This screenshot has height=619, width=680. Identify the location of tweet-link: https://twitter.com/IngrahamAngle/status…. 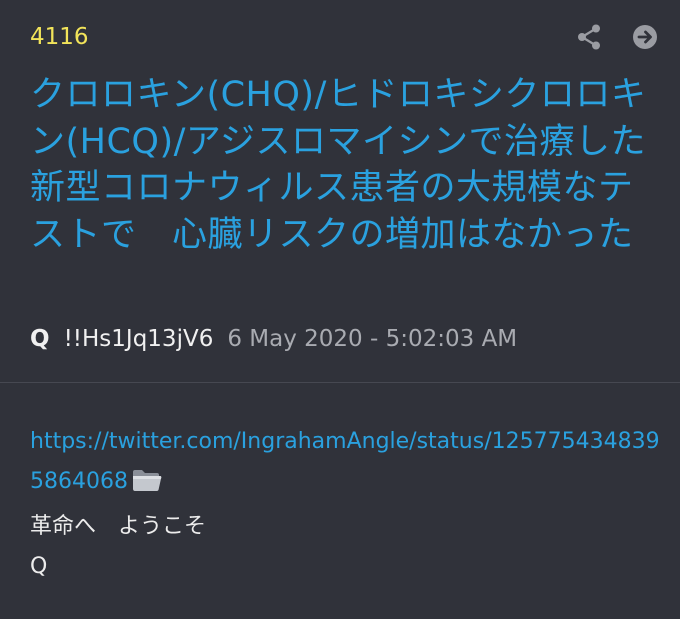
(345, 461).